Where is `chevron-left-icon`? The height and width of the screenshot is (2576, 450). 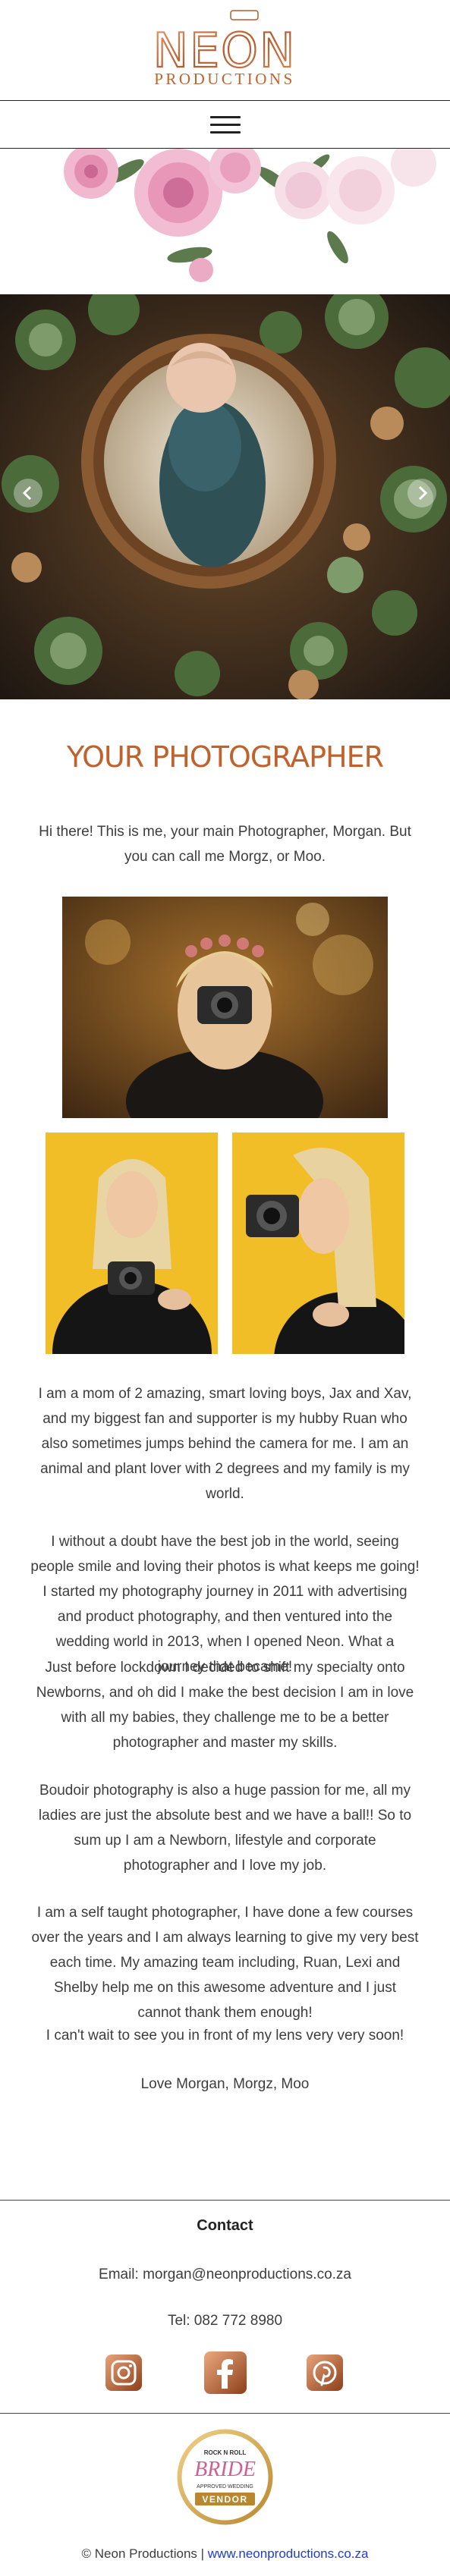 chevron-left-icon is located at coordinates (27, 493).